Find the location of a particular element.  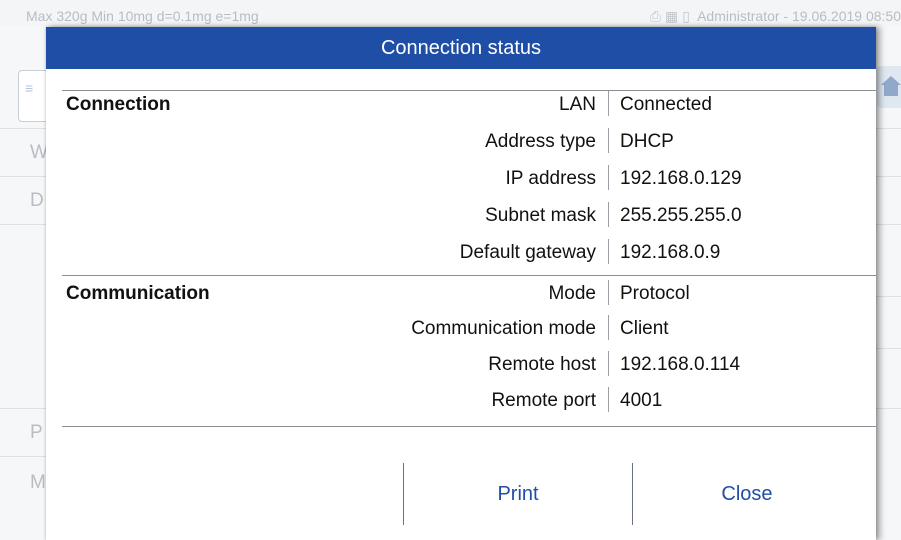

row-value-ip-address: 192.168.0.129 is located at coordinates (681, 178).